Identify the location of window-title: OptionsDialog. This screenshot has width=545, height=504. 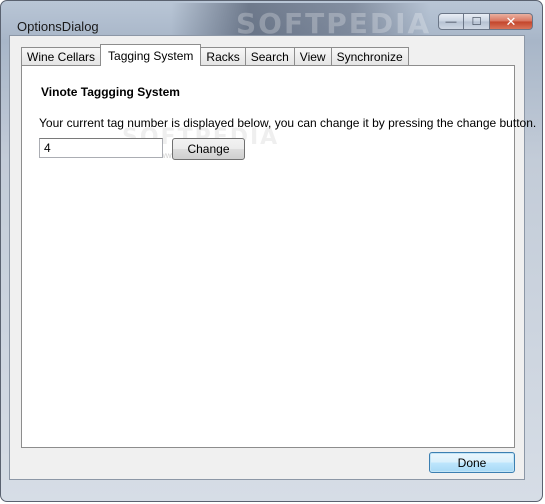
(58, 26).